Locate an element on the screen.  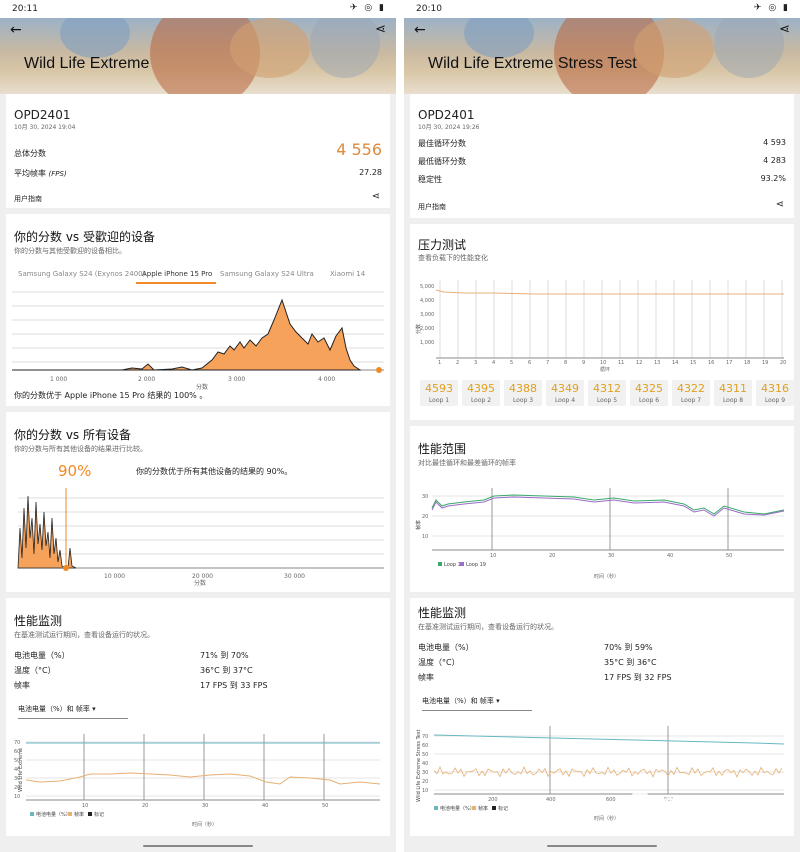
percentile-value: 90% is located at coordinates (75, 471).